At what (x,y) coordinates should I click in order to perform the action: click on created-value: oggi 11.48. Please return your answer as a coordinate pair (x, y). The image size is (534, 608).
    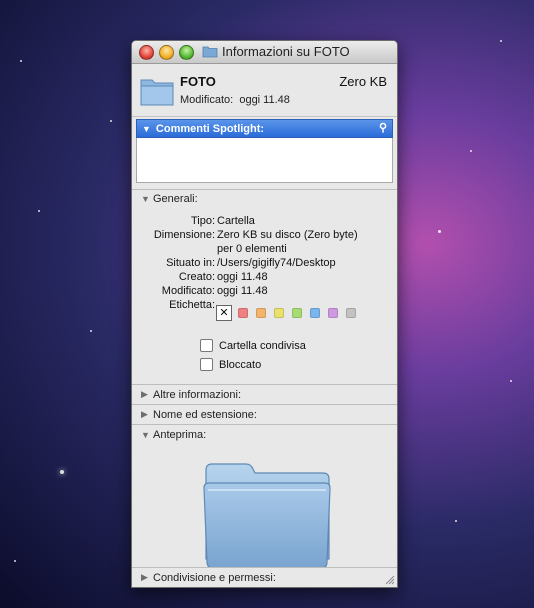
    Looking at the image, I should click on (242, 277).